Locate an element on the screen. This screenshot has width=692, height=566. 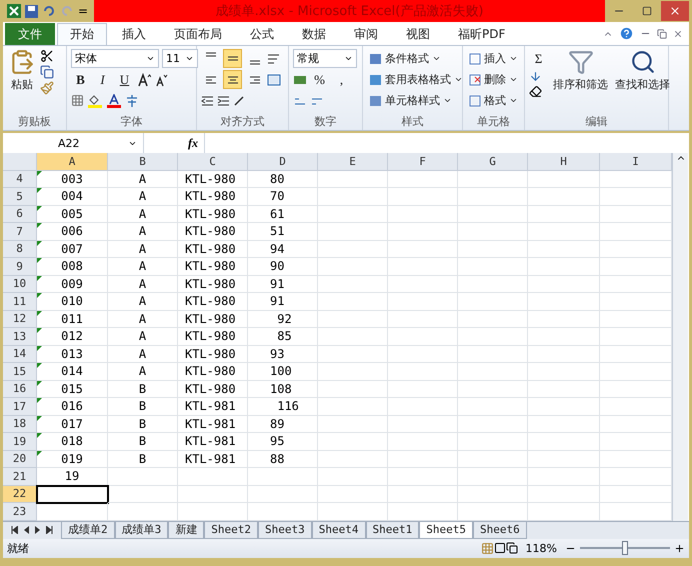
font-size-field: 11 is located at coordinates (180, 58).